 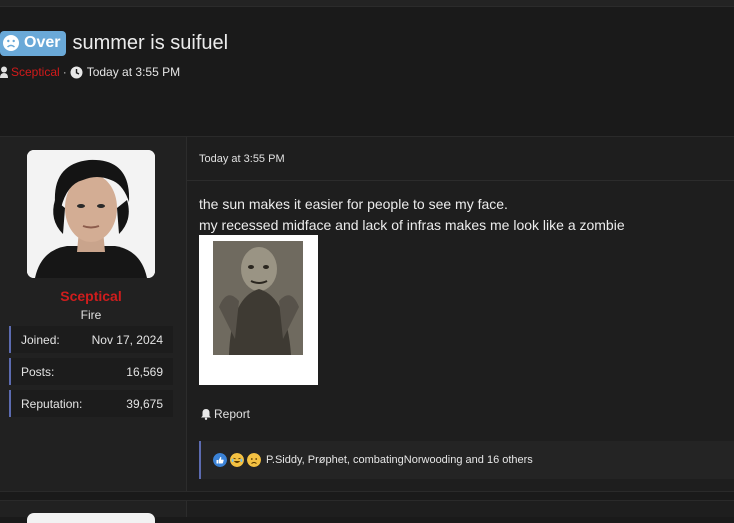 What do you see at coordinates (40, 339) in the screenshot?
I see `stat-label: Joined:` at bounding box center [40, 339].